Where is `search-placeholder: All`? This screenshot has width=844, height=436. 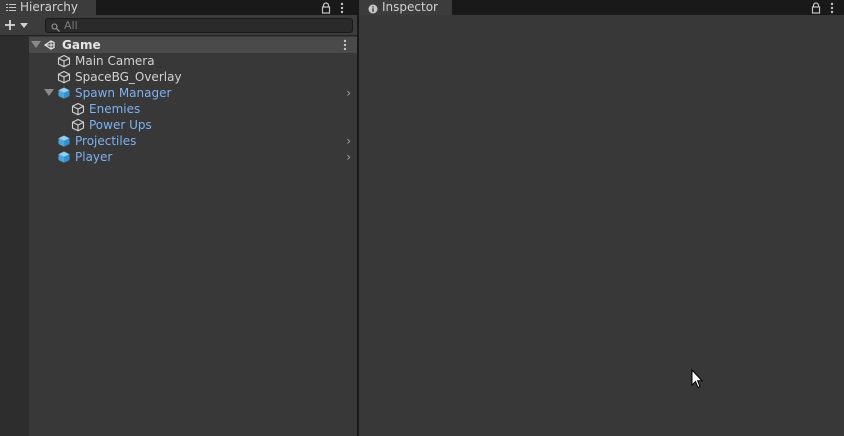
search-placeholder: All is located at coordinates (71, 25).